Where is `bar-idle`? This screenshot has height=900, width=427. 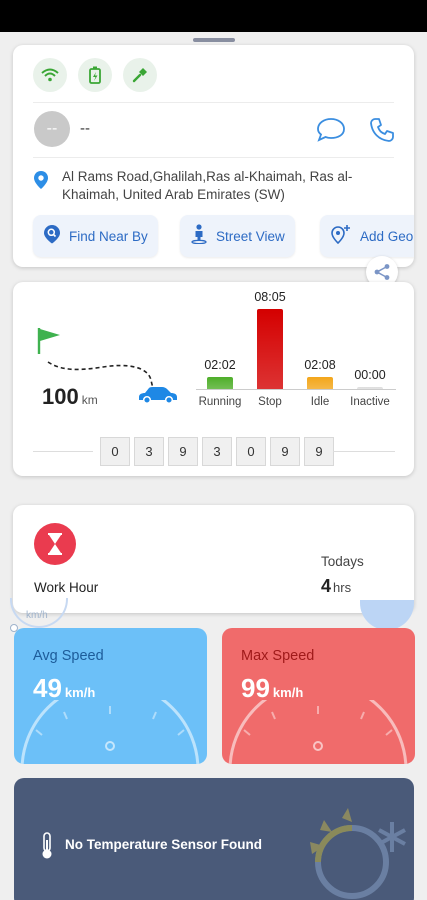
bar-idle is located at coordinates (320, 383).